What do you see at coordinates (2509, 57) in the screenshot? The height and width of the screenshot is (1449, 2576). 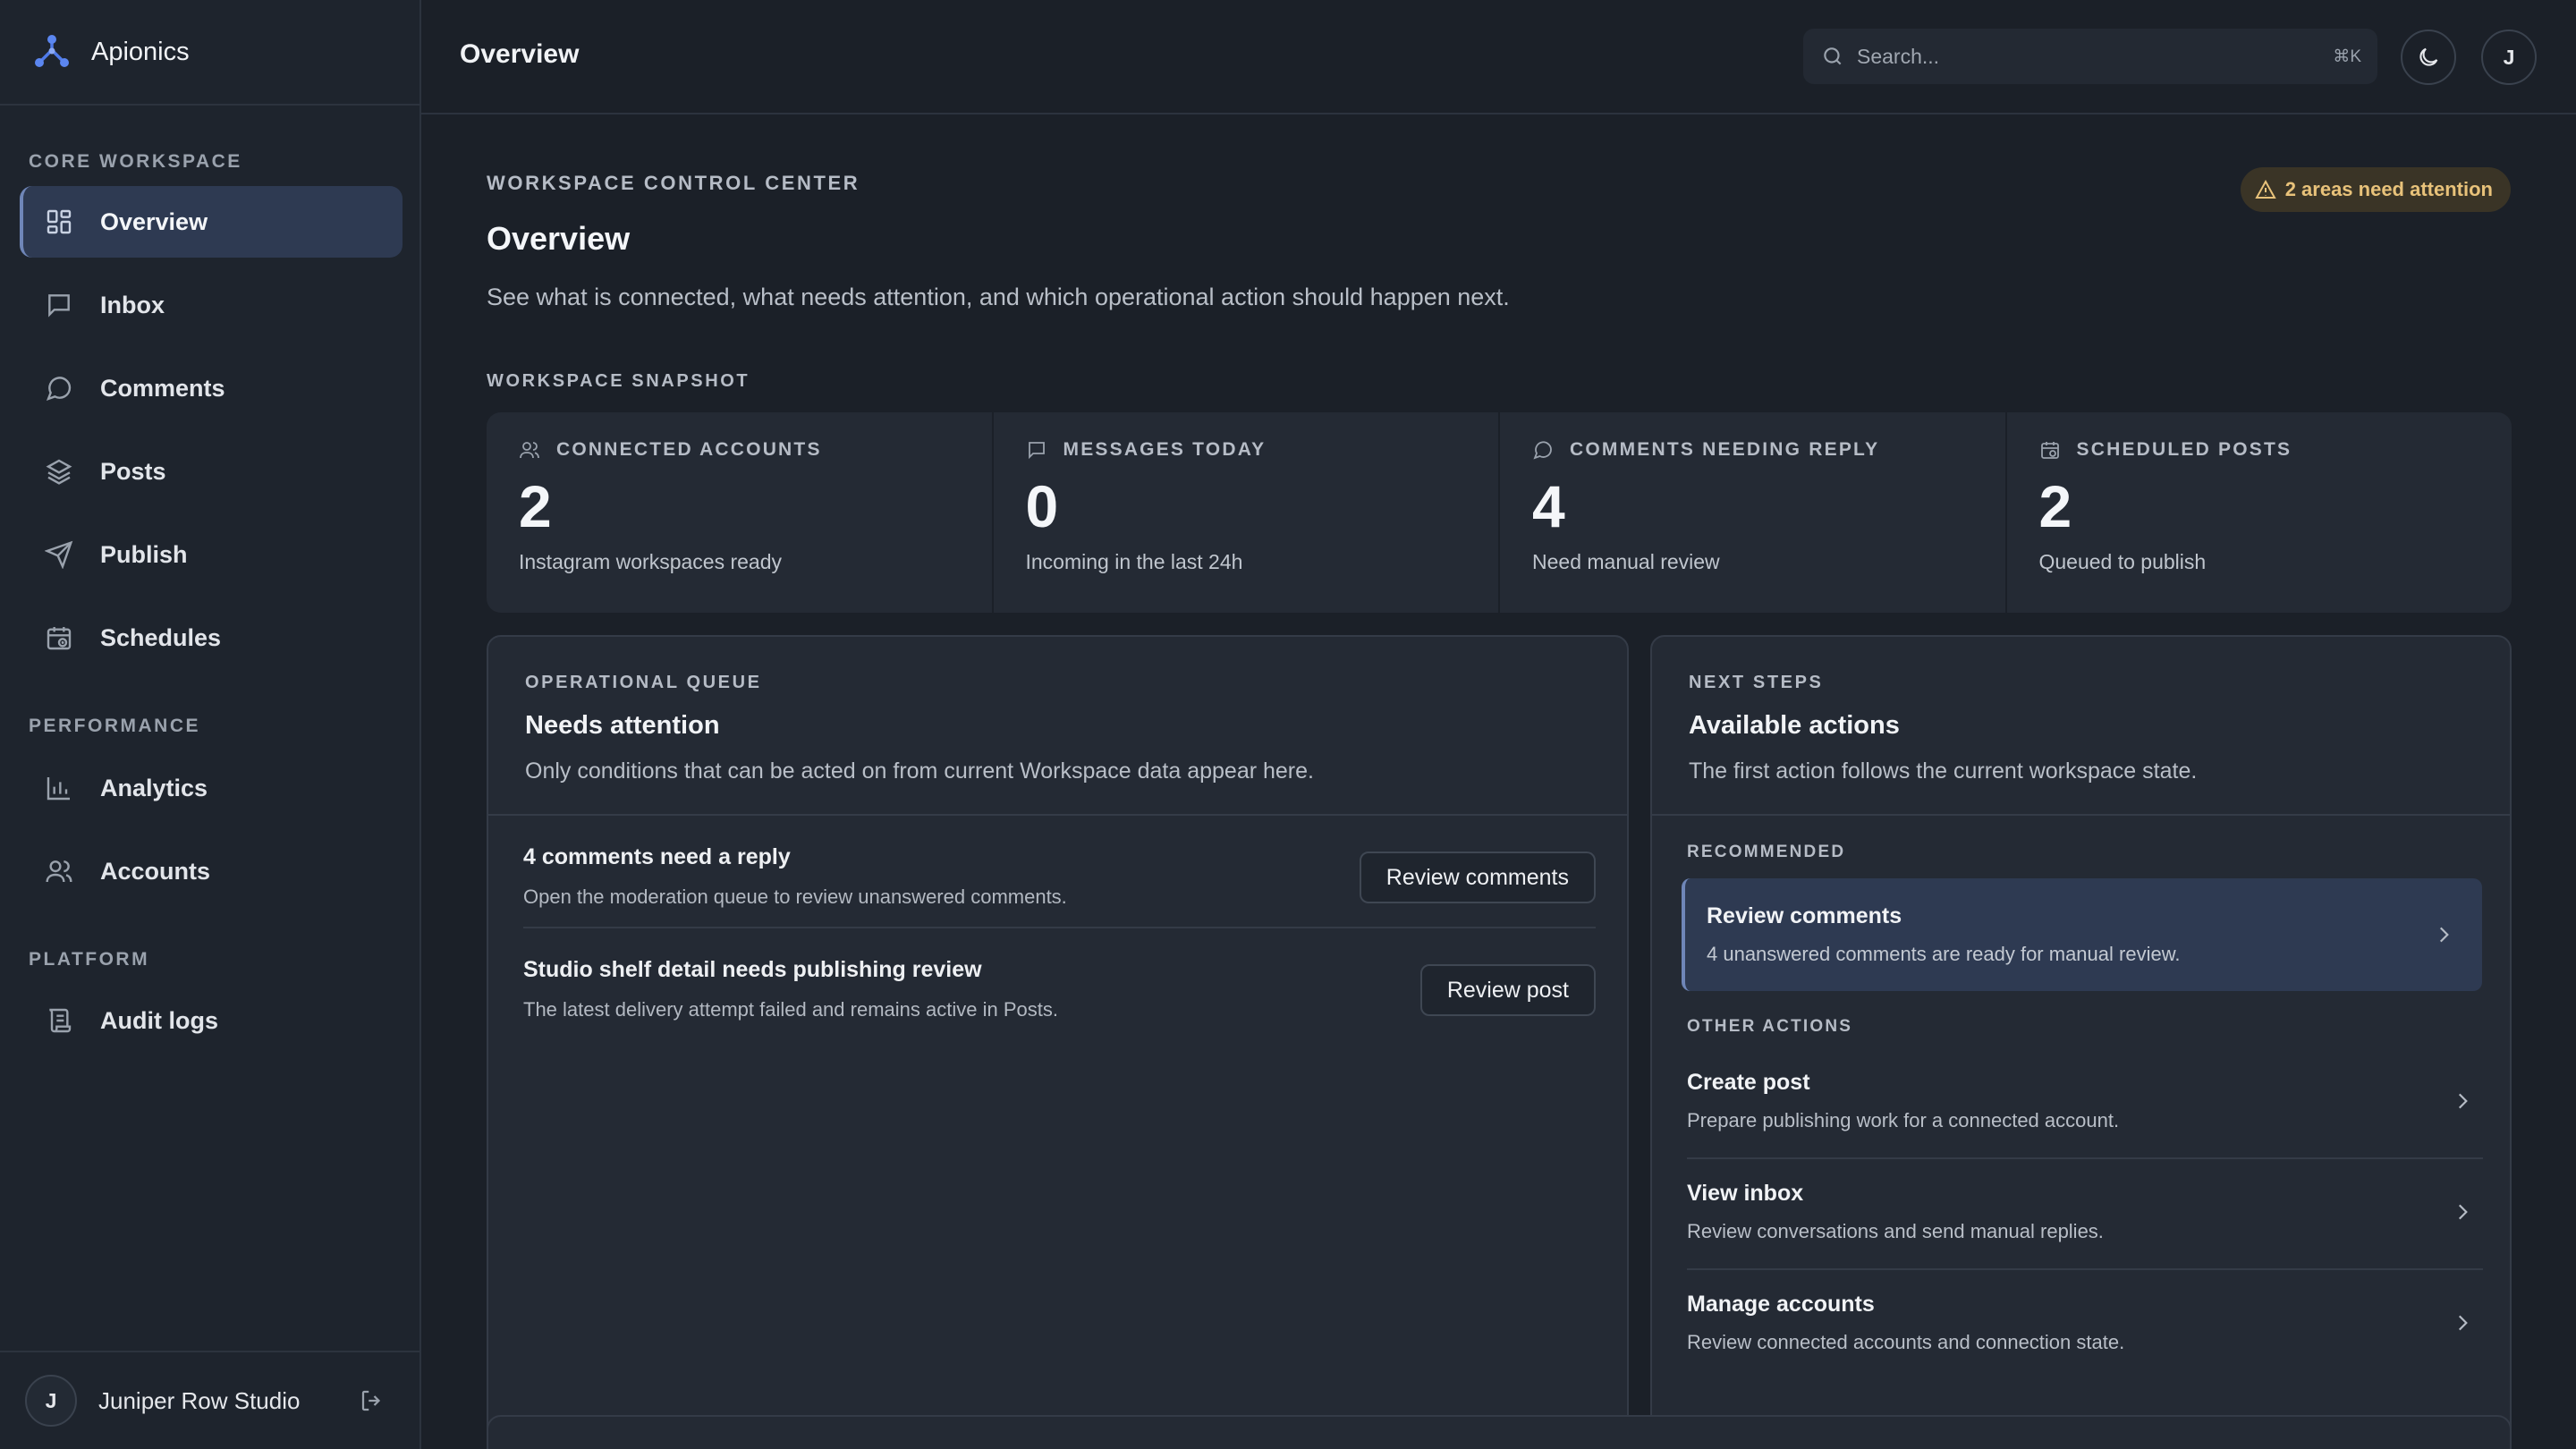 I see `user-avatar-button: J` at bounding box center [2509, 57].